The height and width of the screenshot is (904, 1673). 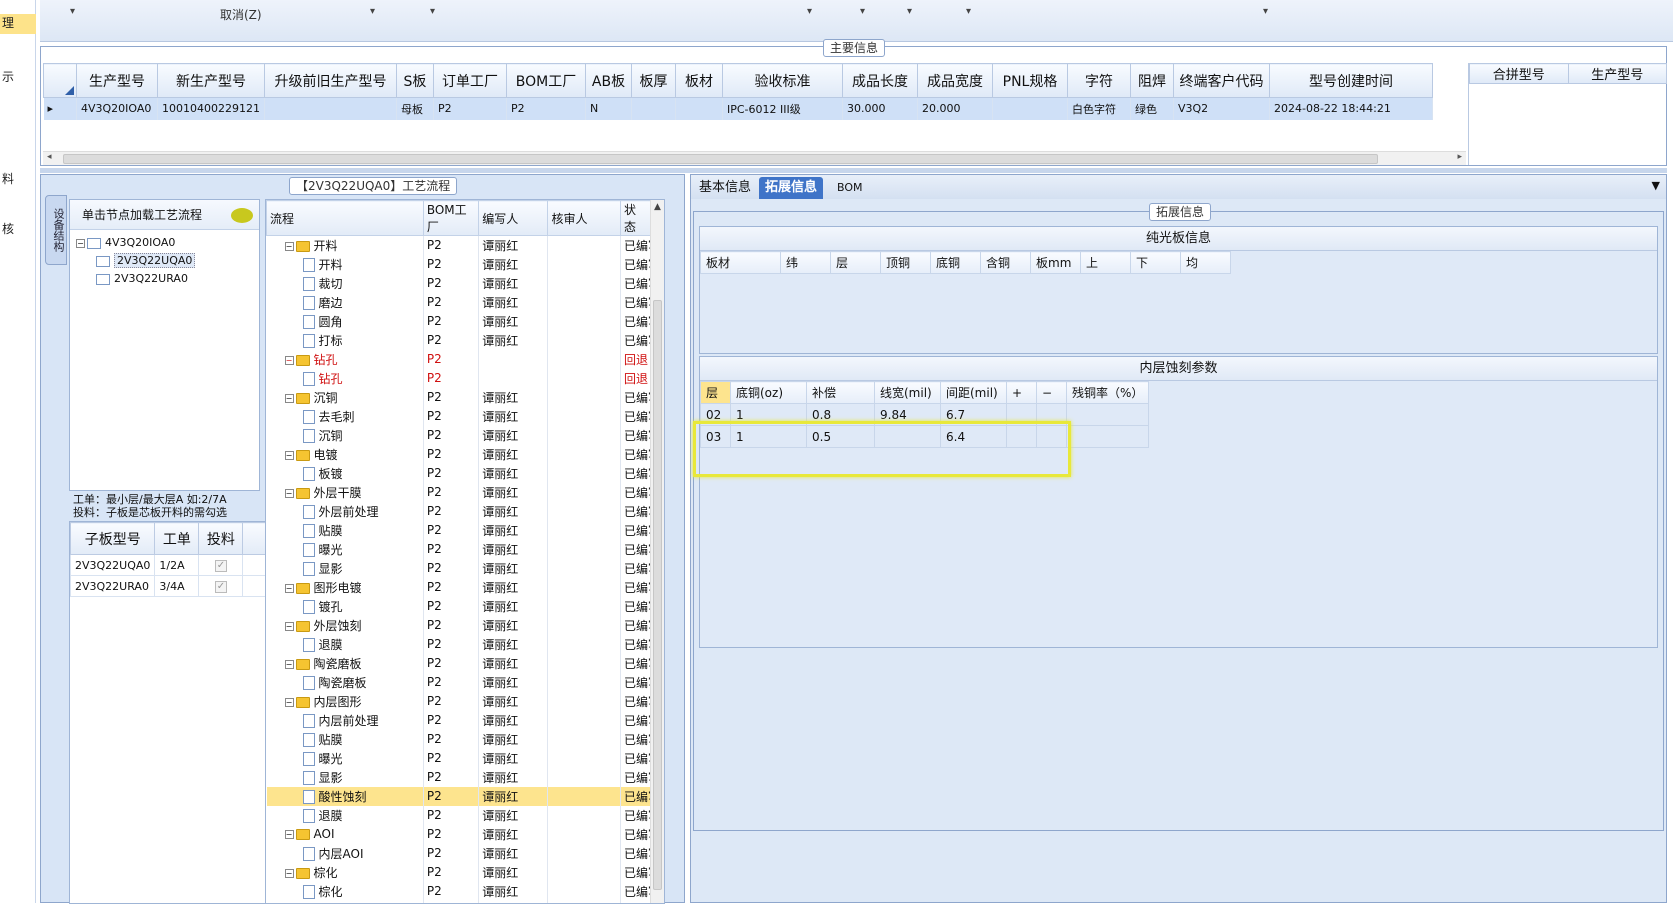 I want to click on tree-node-child: 2V3Q22URA0, so click(x=164, y=279).